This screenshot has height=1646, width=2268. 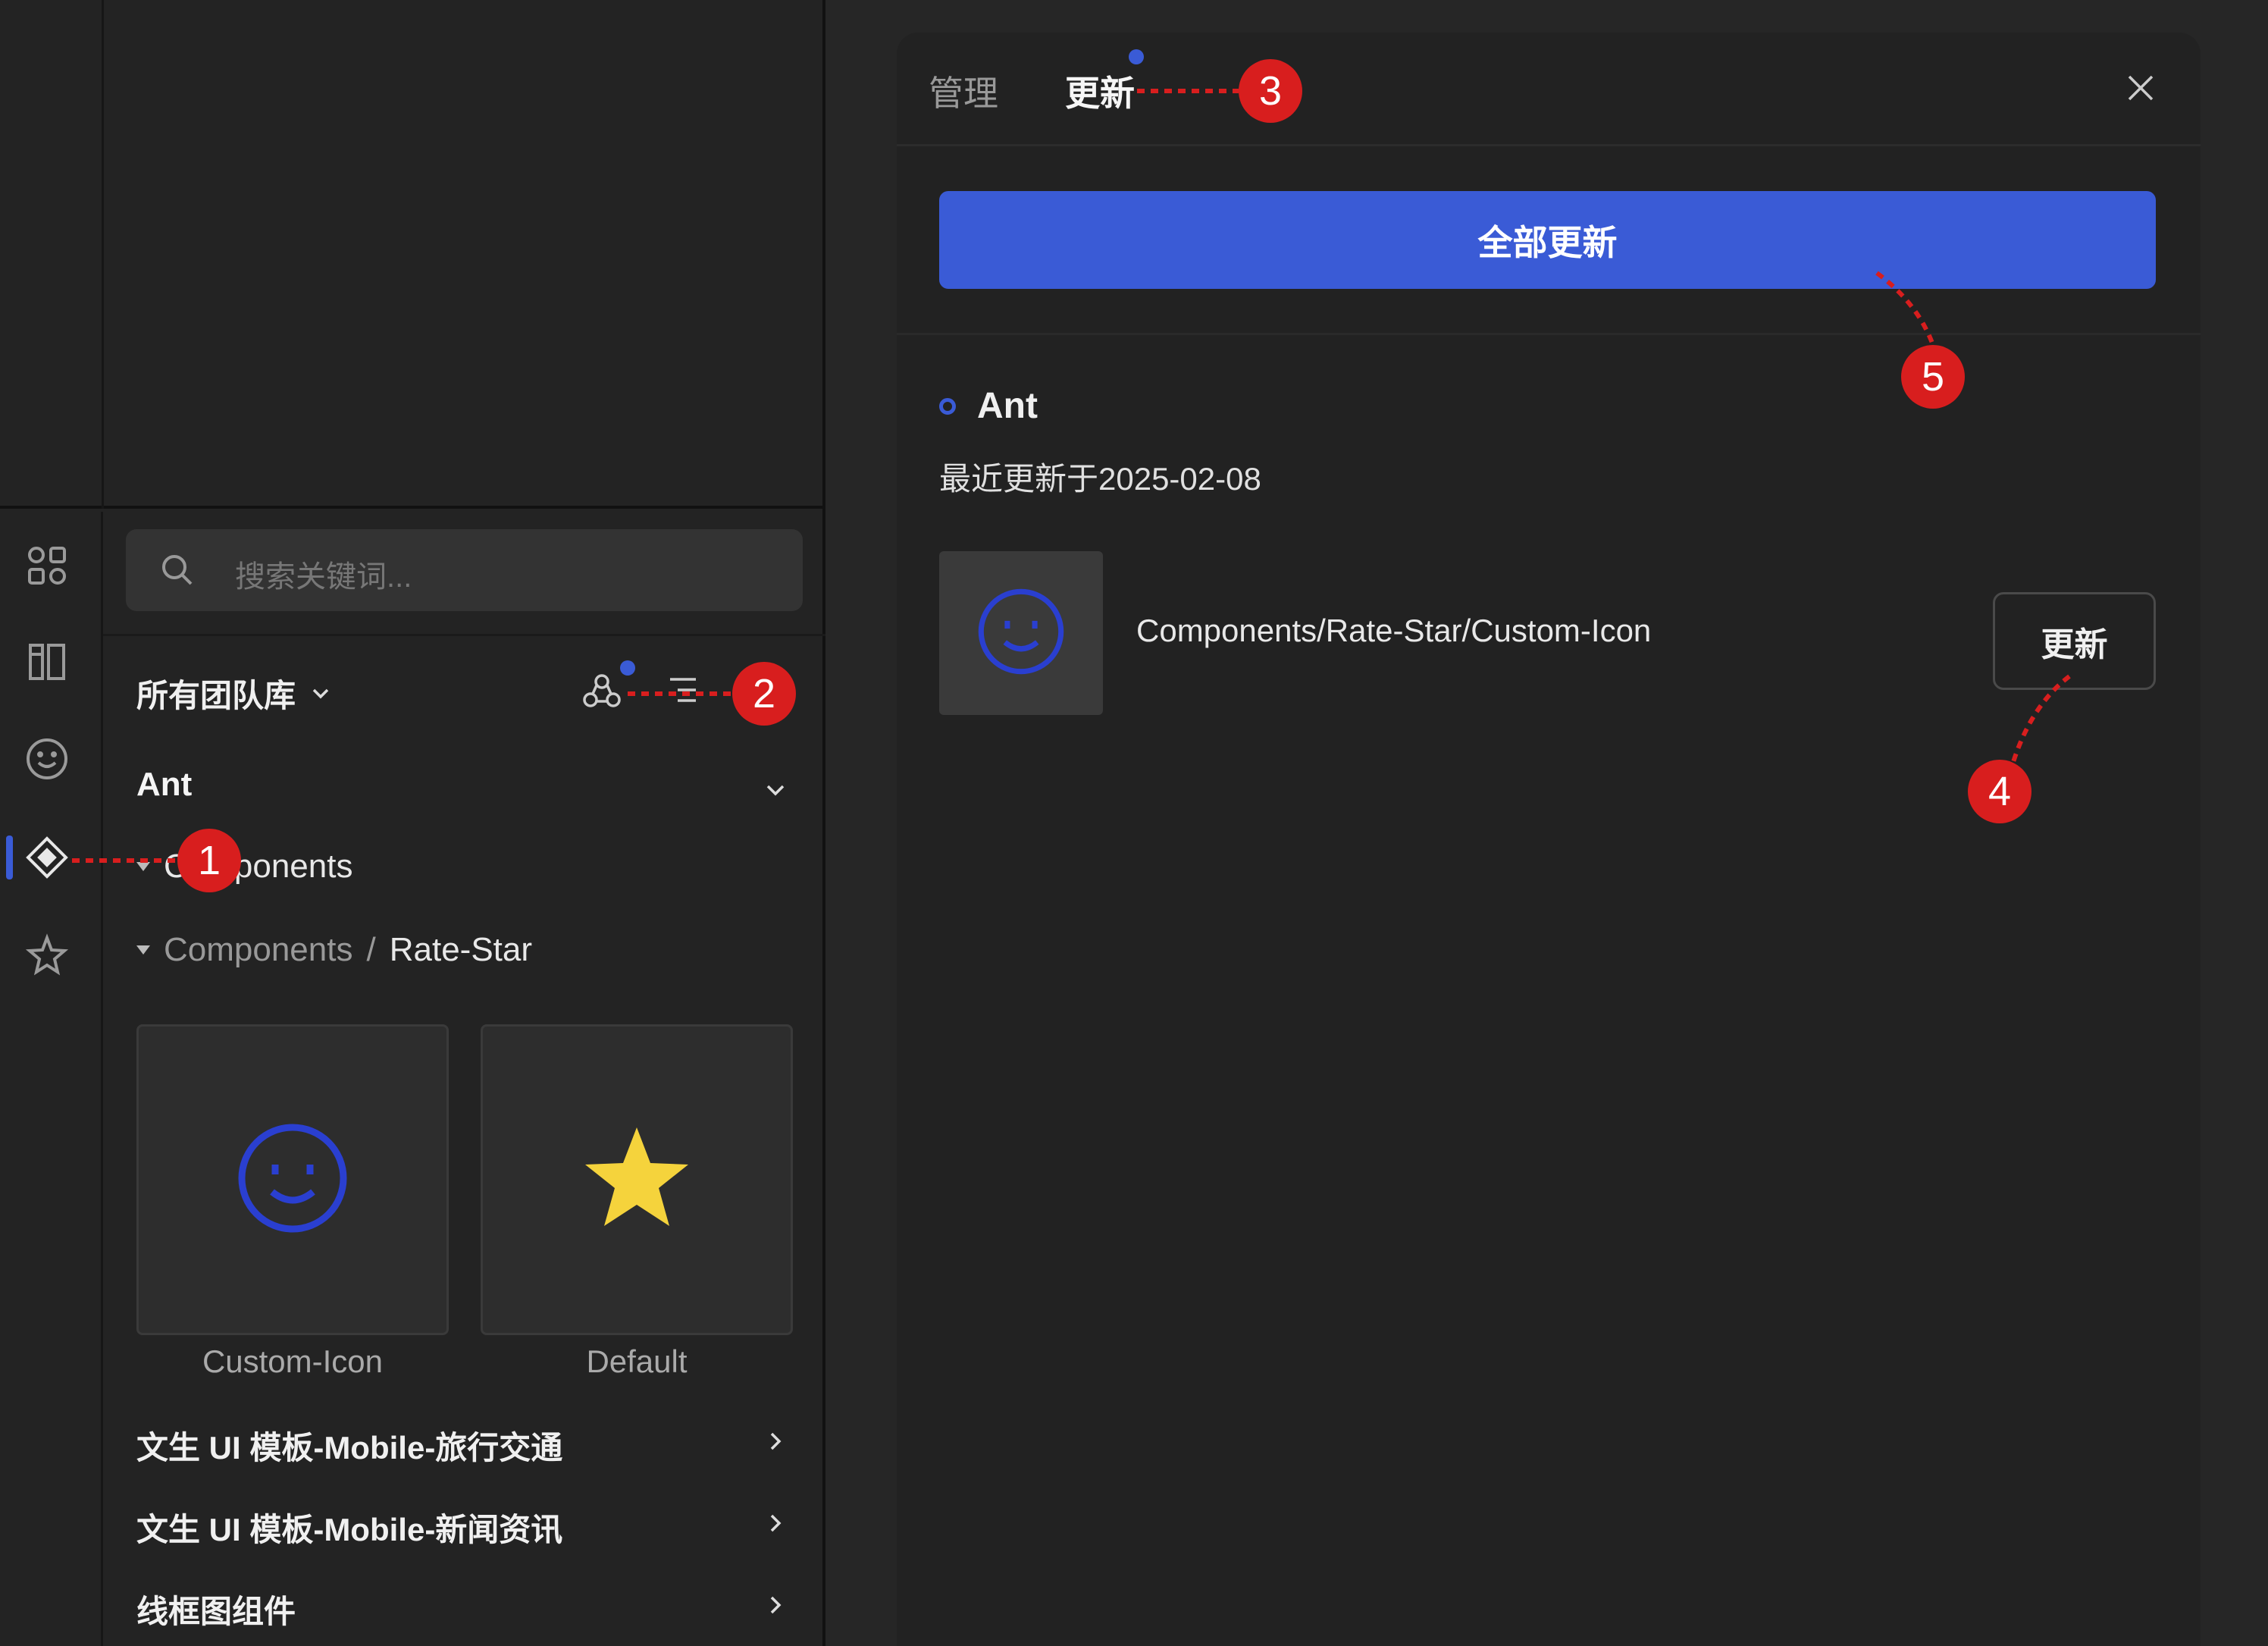 What do you see at coordinates (1270, 91) in the screenshot?
I see `callout-badge: 3` at bounding box center [1270, 91].